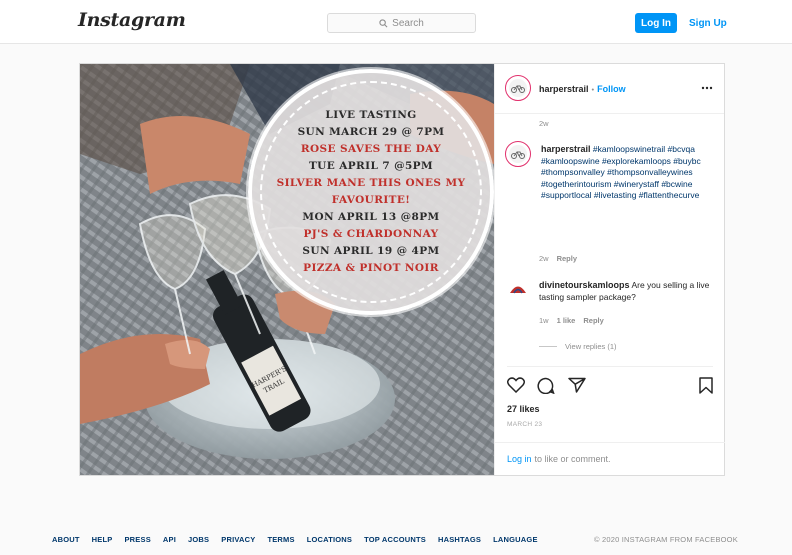 Image resolution: width=792 pixels, height=555 pixels. What do you see at coordinates (544, 123) in the screenshot?
I see `post-time: 2w` at bounding box center [544, 123].